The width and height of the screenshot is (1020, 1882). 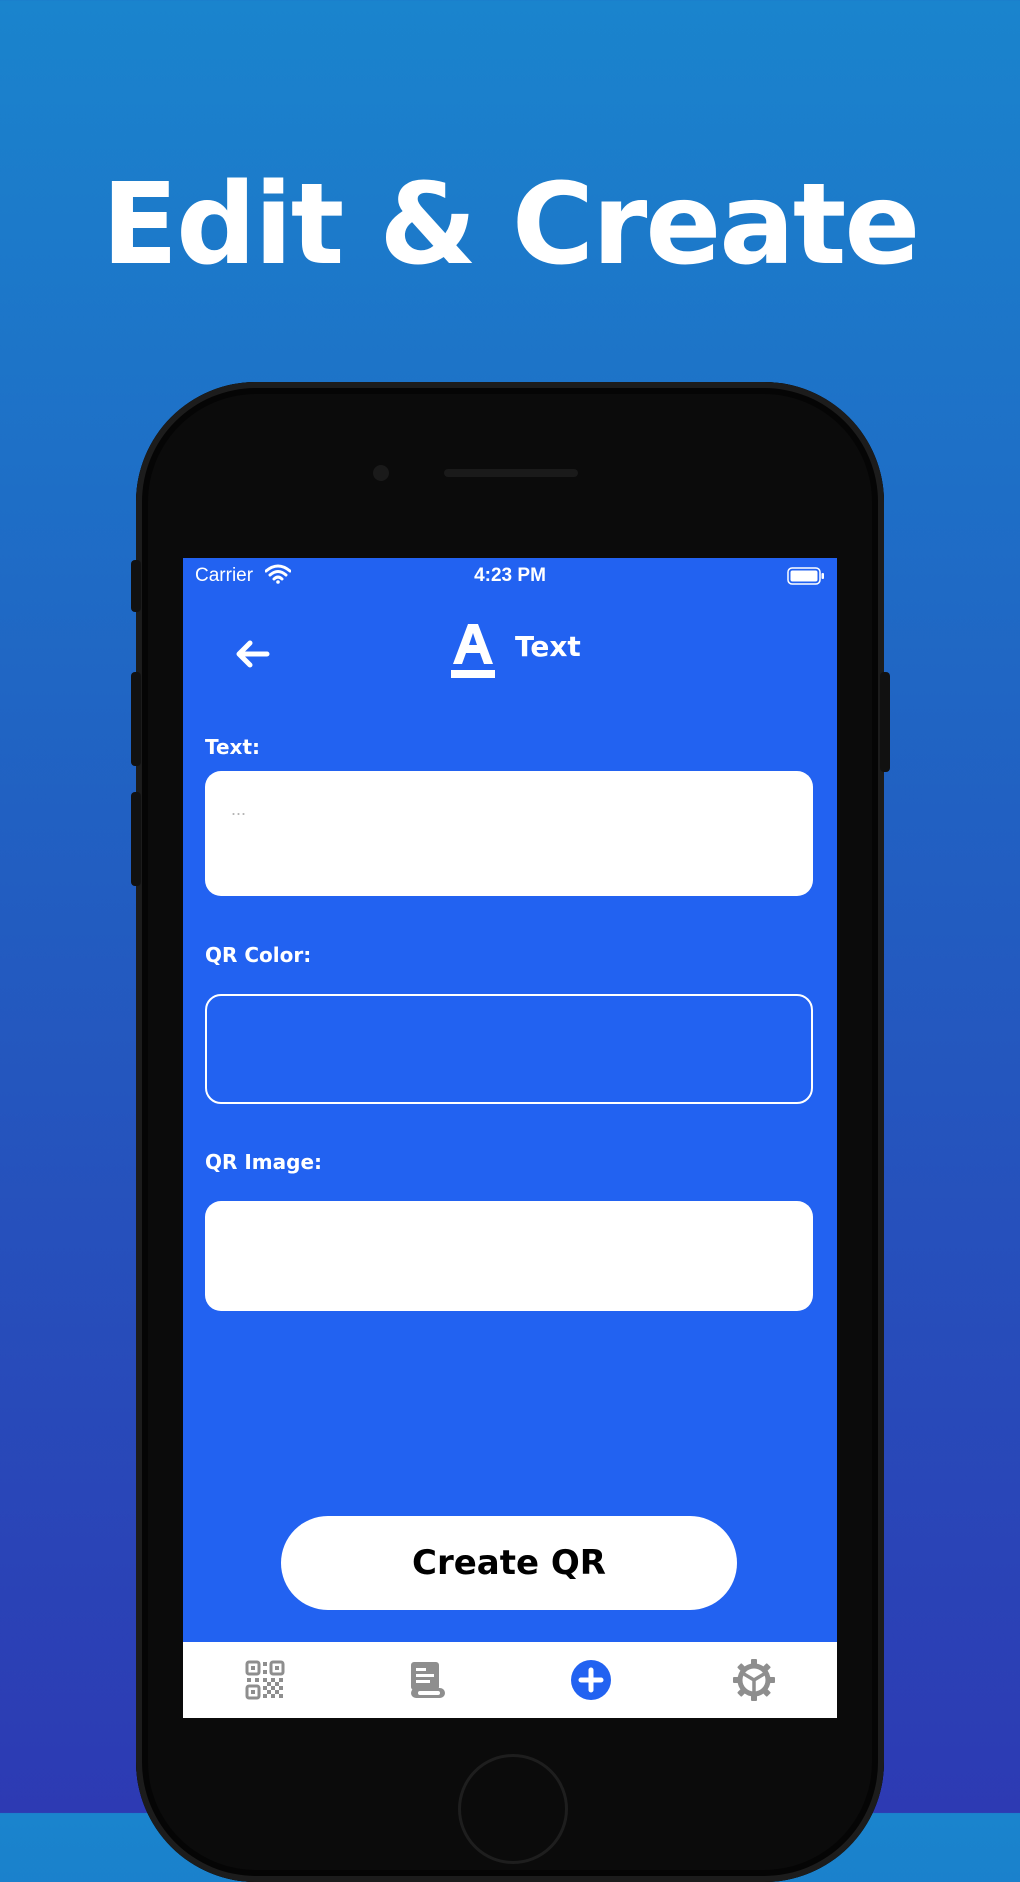 I want to click on back-button, so click(x=253, y=654).